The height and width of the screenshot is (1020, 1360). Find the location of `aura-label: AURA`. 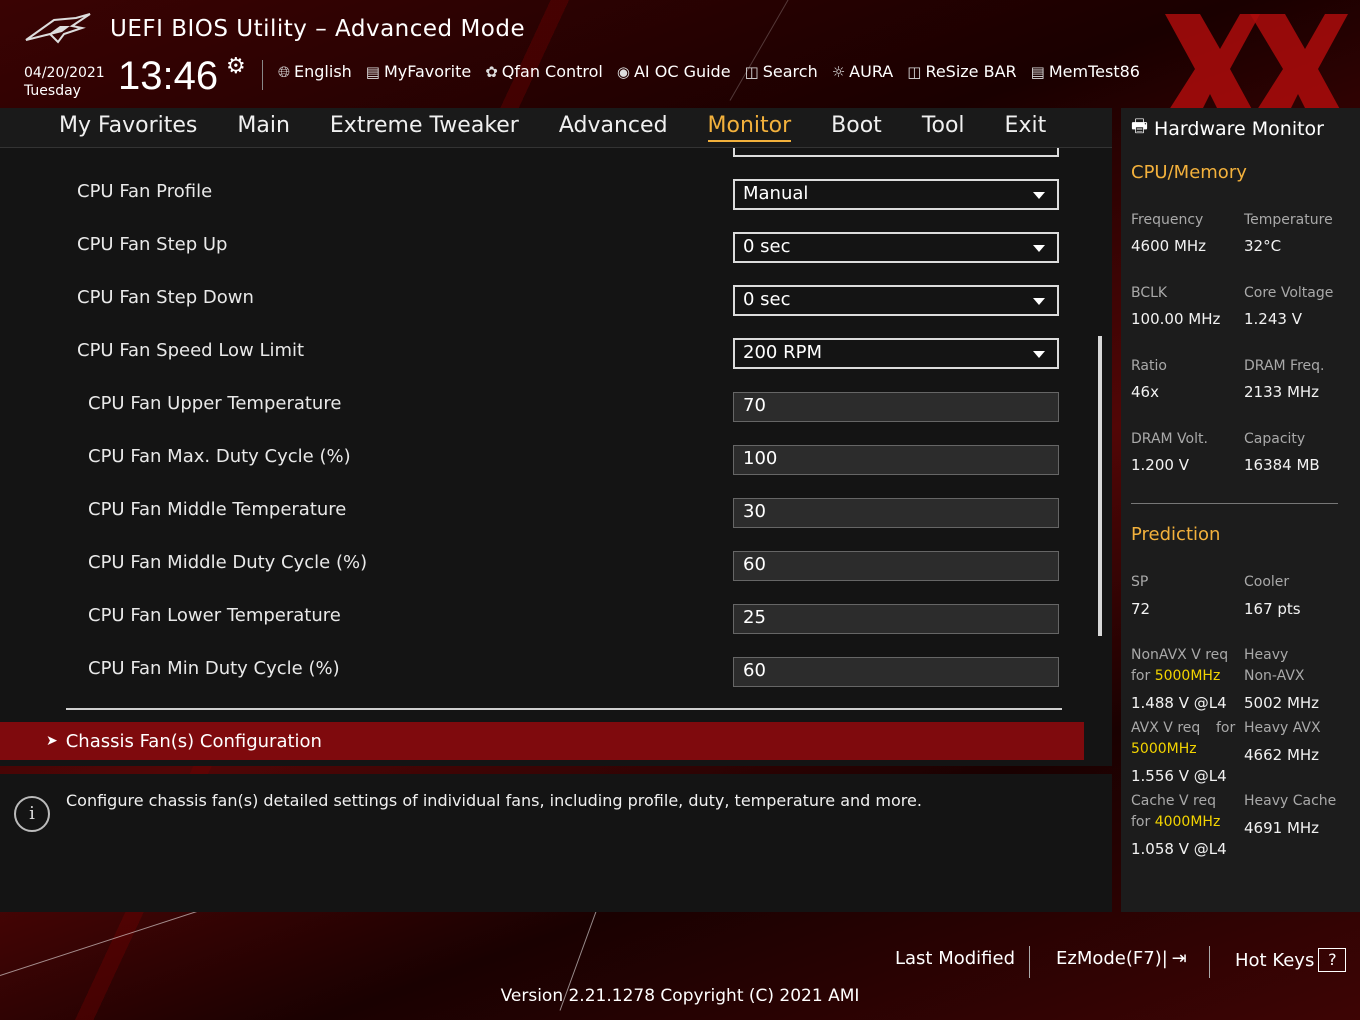

aura-label: AURA is located at coordinates (871, 71).